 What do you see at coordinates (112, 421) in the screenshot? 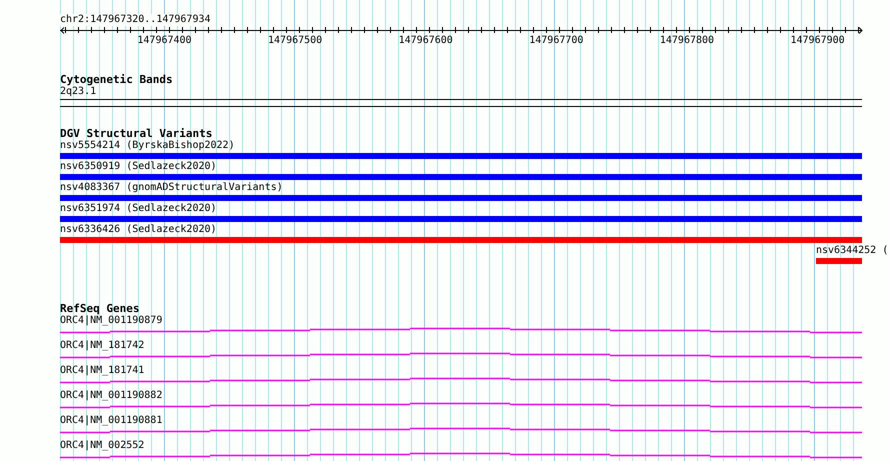
I see `transcript-label: ORC4|NM_001190881` at bounding box center [112, 421].